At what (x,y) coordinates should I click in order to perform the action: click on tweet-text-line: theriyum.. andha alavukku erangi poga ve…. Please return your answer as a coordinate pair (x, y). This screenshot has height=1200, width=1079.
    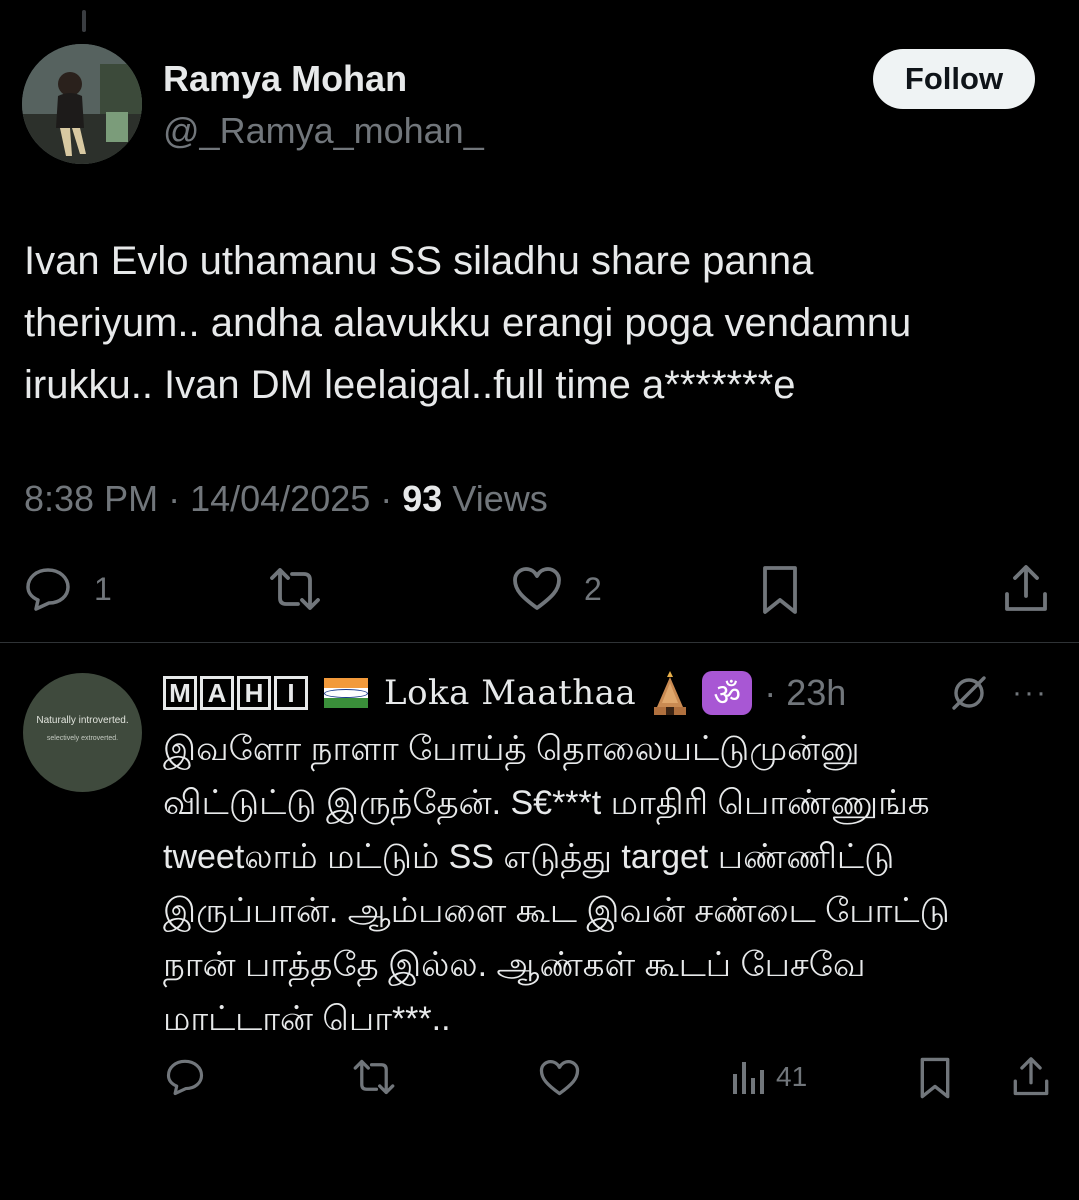
    Looking at the image, I should click on (468, 323).